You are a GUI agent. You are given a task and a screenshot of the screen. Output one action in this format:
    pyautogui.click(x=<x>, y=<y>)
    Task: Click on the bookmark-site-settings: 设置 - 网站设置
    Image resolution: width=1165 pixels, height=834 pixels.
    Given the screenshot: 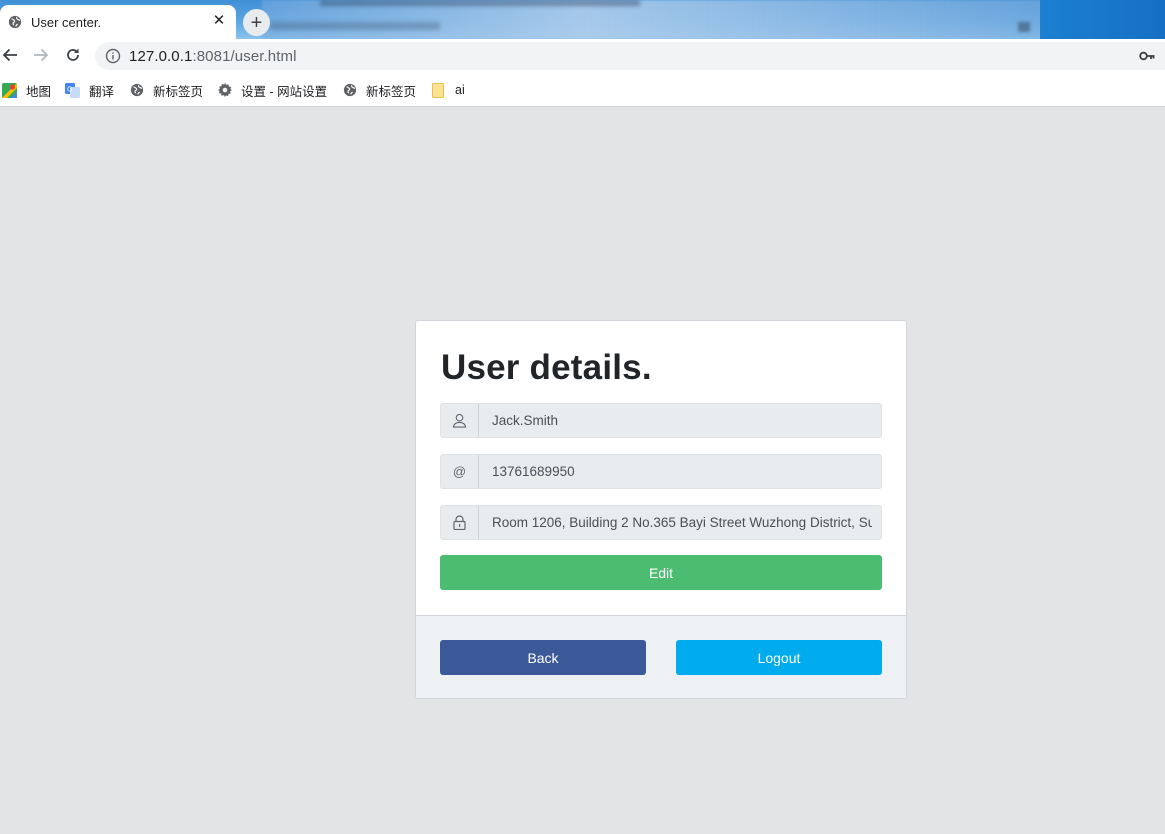 What is the action you would take?
    pyautogui.click(x=272, y=90)
    